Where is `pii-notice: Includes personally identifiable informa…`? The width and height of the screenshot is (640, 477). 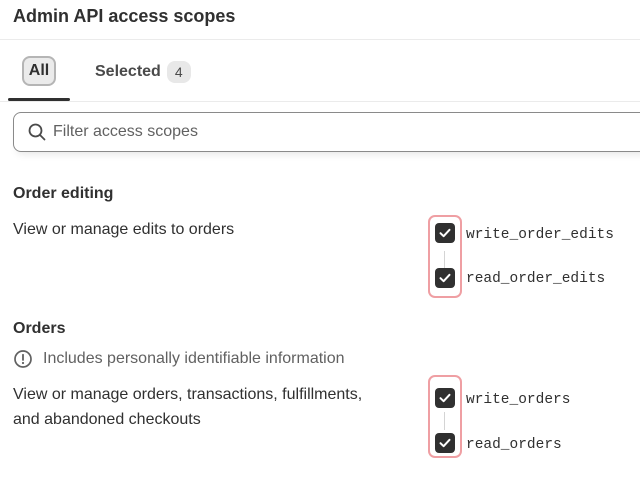 pii-notice: Includes personally identifiable informa… is located at coordinates (179, 359).